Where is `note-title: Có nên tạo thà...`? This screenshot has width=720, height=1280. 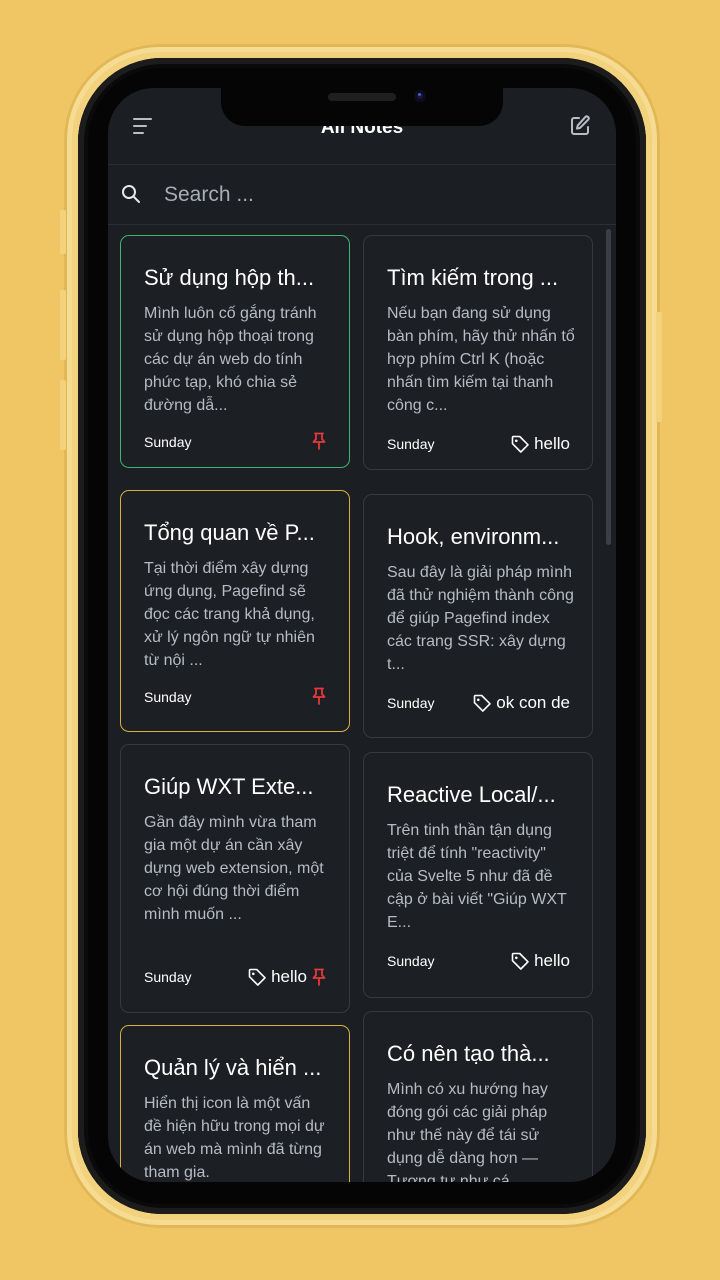 note-title: Có nên tạo thà... is located at coordinates (468, 1053).